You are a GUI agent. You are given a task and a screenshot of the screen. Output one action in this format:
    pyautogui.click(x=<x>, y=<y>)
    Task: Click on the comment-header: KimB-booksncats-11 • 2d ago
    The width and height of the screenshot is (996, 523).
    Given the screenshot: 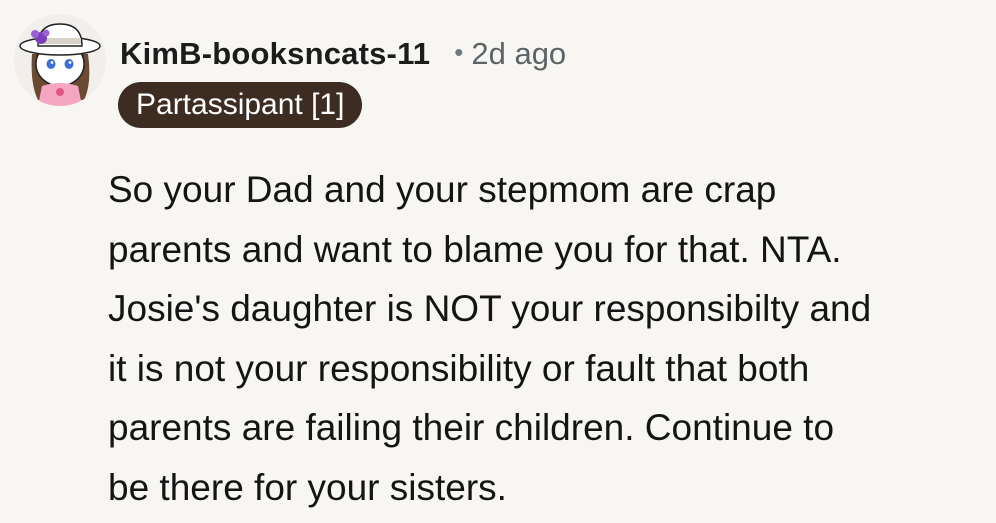 What is the action you would take?
    pyautogui.click(x=343, y=54)
    